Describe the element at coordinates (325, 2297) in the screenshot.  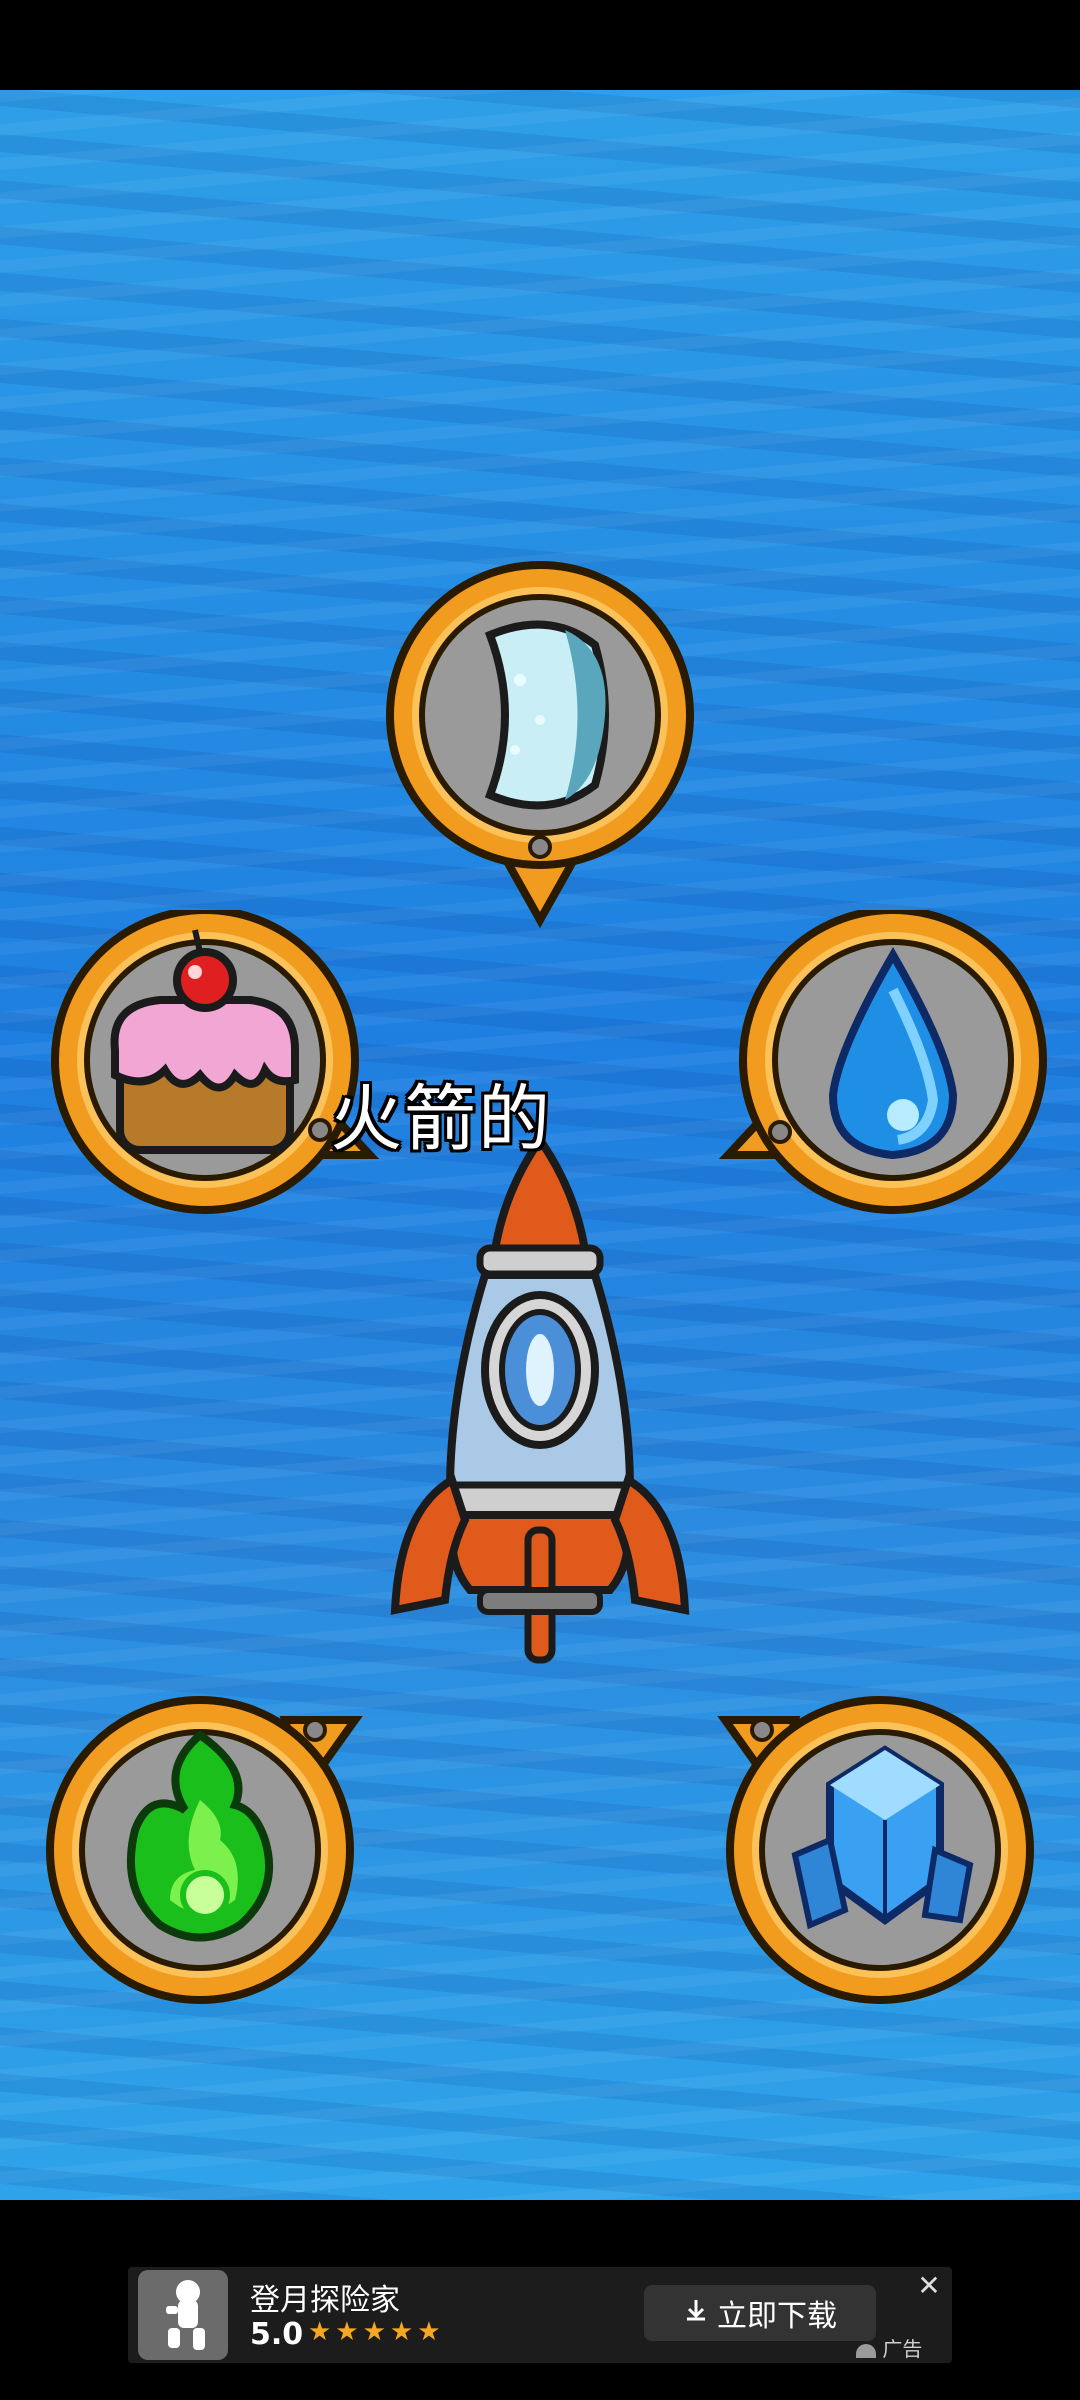
I see `ad-app-name: 登月探险家` at that location.